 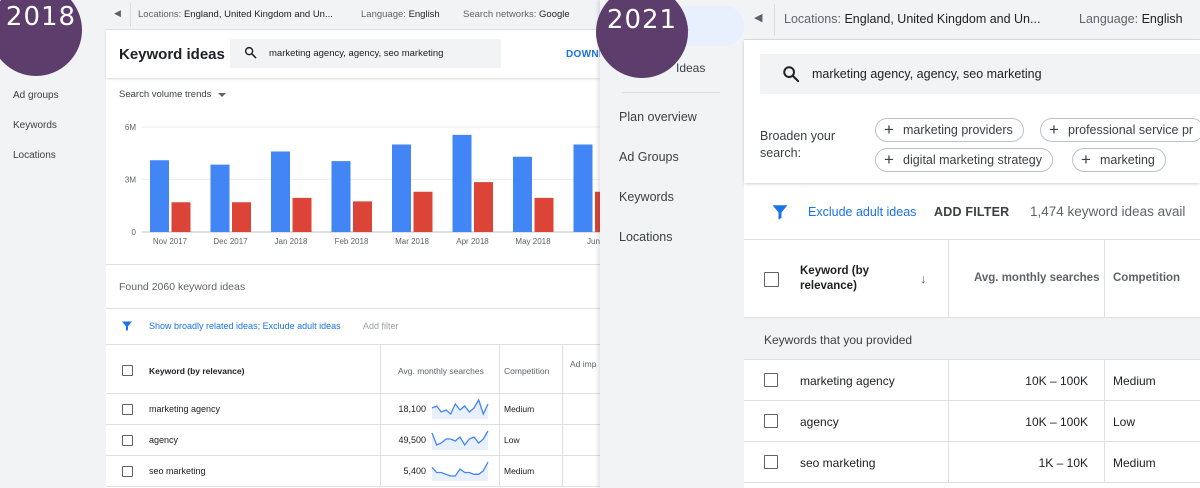 What do you see at coordinates (972, 380) in the screenshot?
I see `table-row: marketing agency 10K – 100K Medium` at bounding box center [972, 380].